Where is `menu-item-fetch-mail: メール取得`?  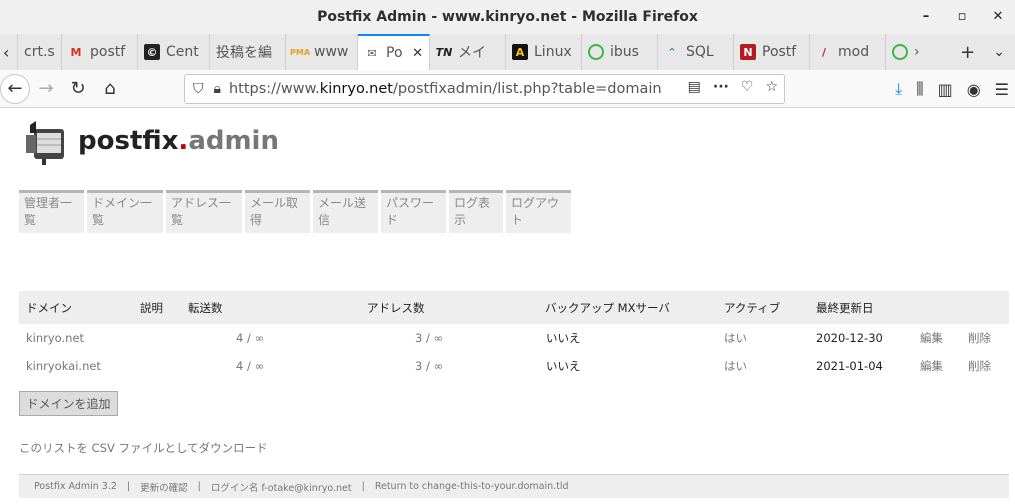 menu-item-fetch-mail: メール取得 is located at coordinates (277, 211).